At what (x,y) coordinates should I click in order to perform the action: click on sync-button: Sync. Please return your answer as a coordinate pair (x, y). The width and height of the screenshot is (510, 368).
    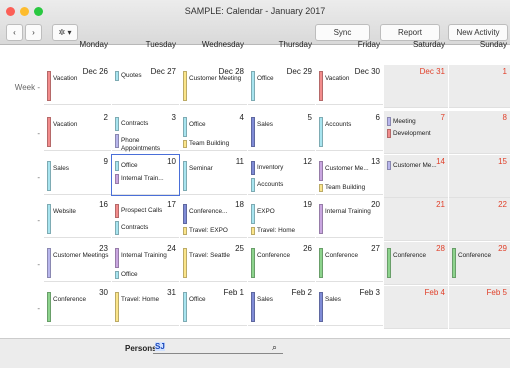
    Looking at the image, I should click on (342, 32).